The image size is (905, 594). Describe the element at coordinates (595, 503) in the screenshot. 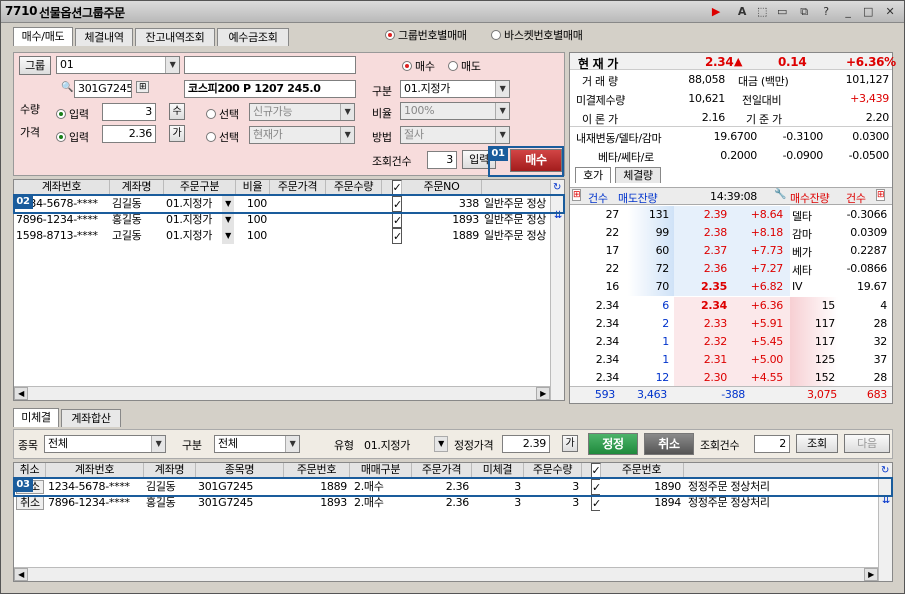

I see `row-checkbox: ✓` at that location.